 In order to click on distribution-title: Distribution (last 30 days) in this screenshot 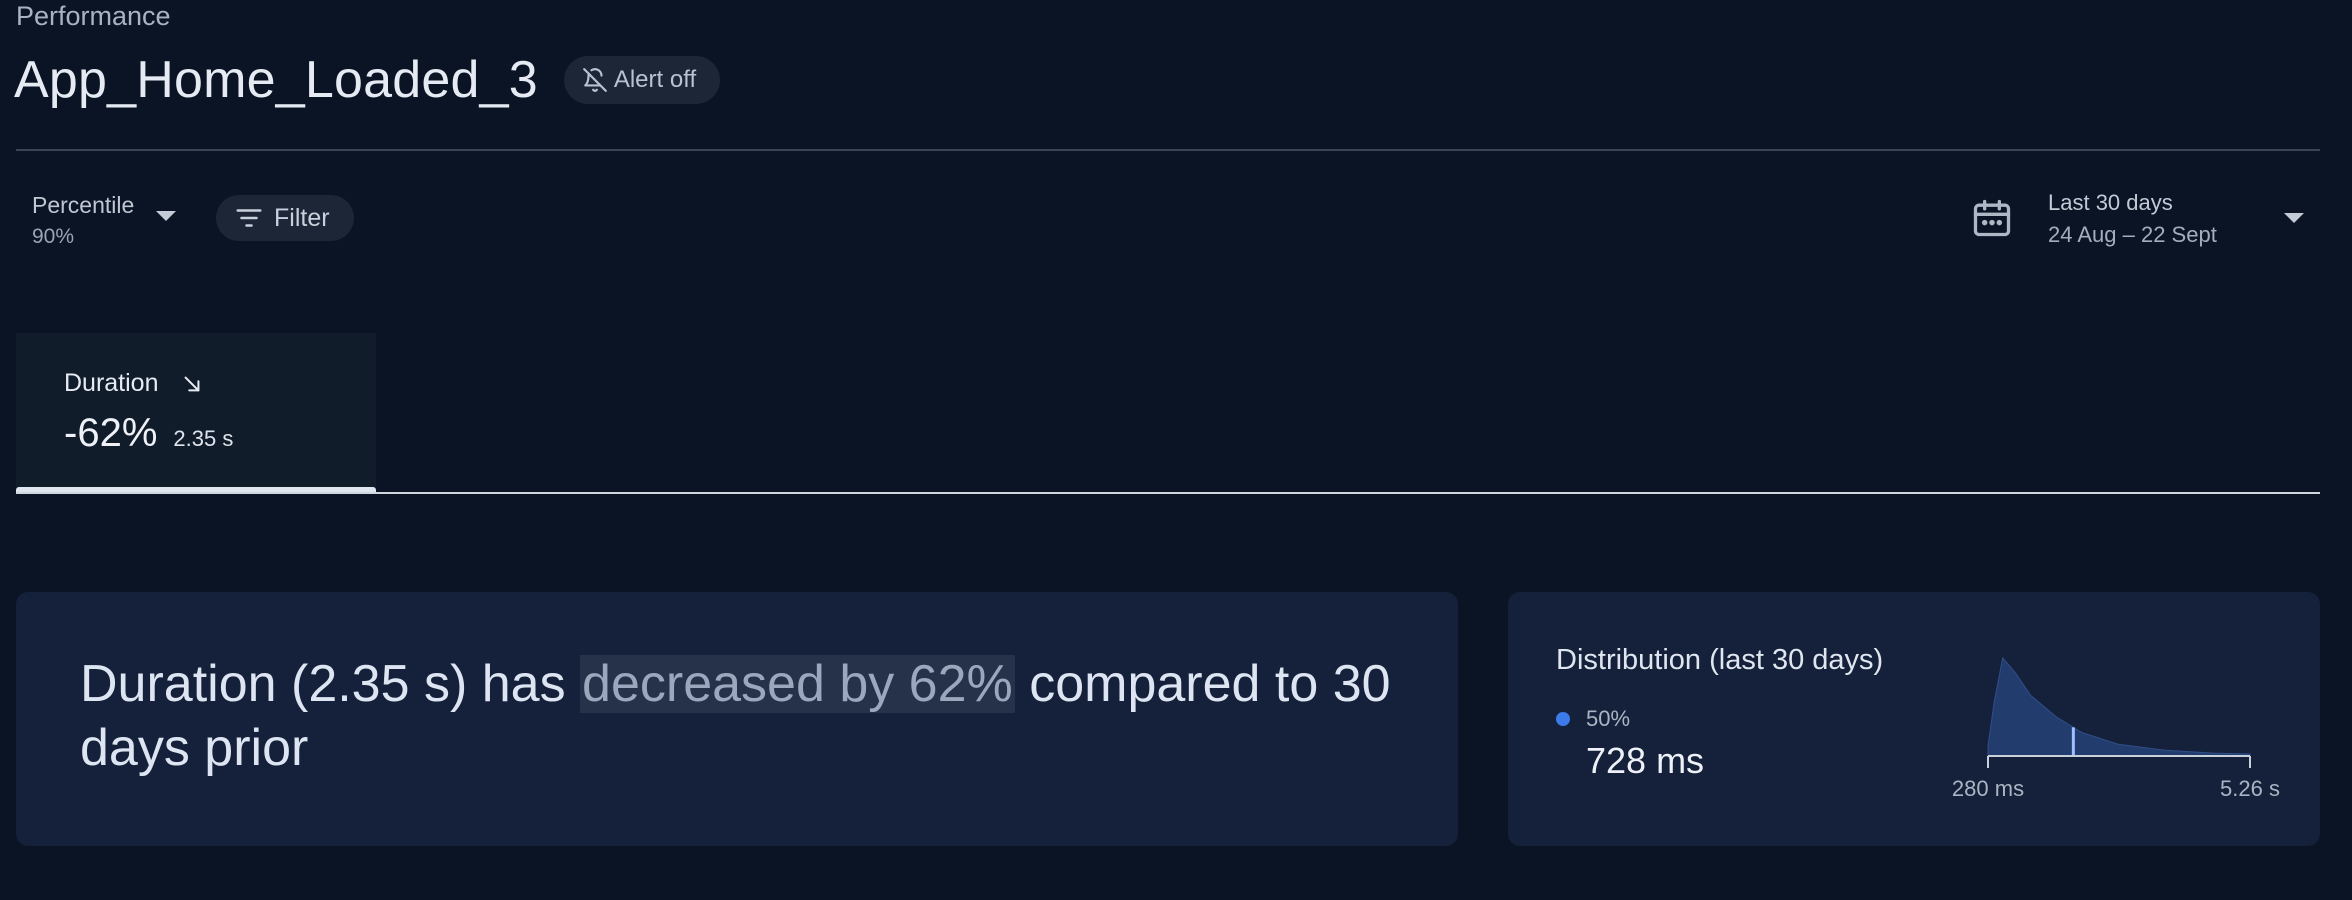, I will do `click(1720, 660)`.